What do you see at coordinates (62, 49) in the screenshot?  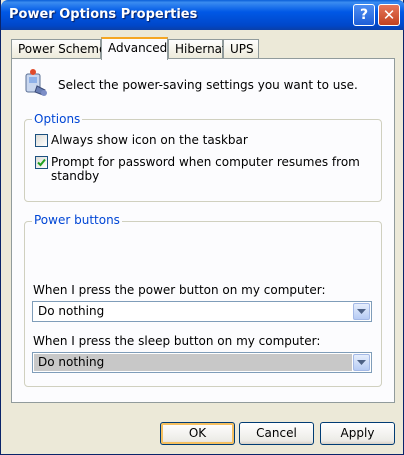 I see `tab-power-schemes: Power Schemes` at bounding box center [62, 49].